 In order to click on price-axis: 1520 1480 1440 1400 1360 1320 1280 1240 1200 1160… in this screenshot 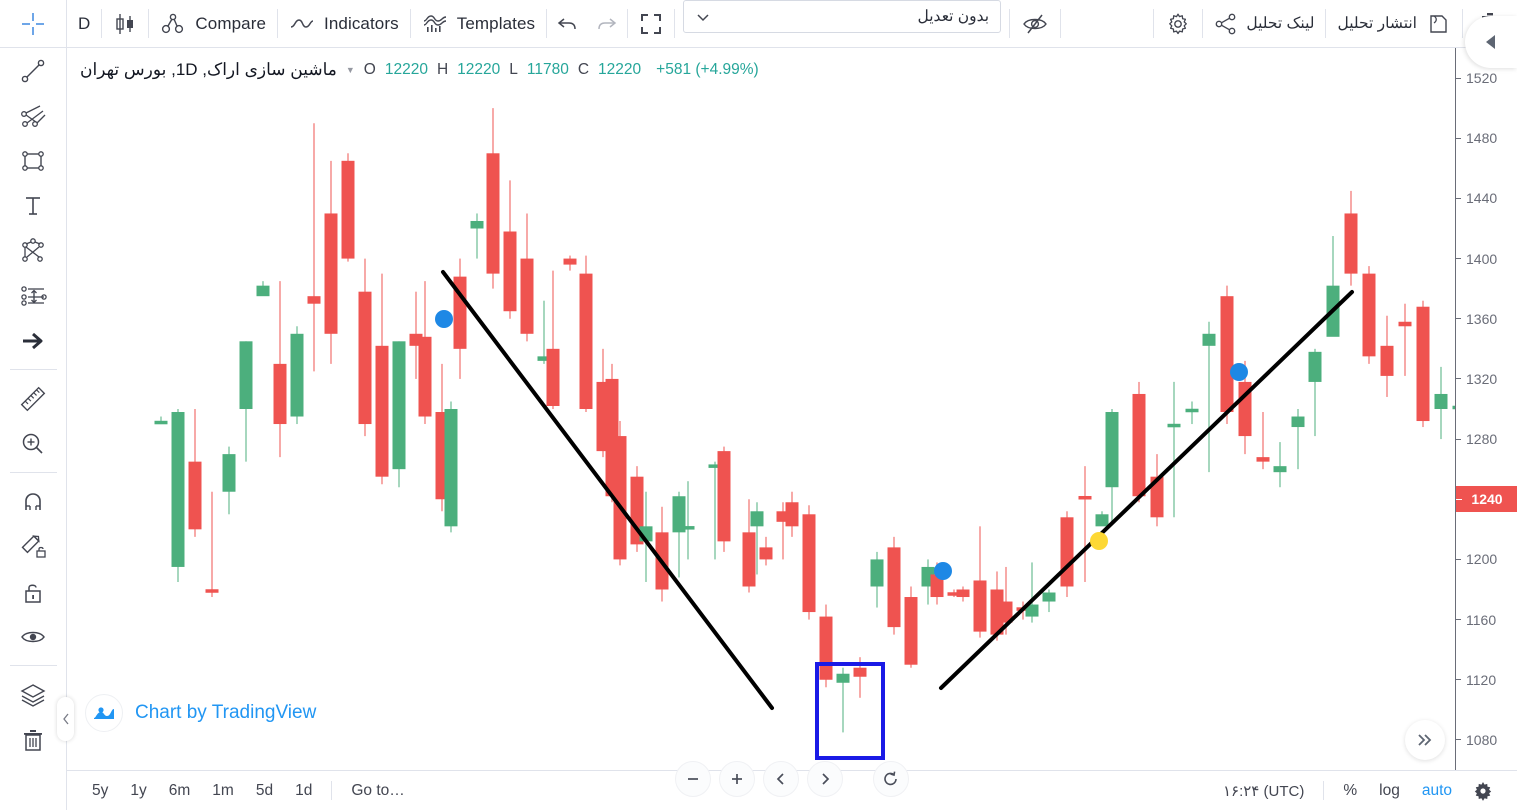, I will do `click(1486, 409)`.